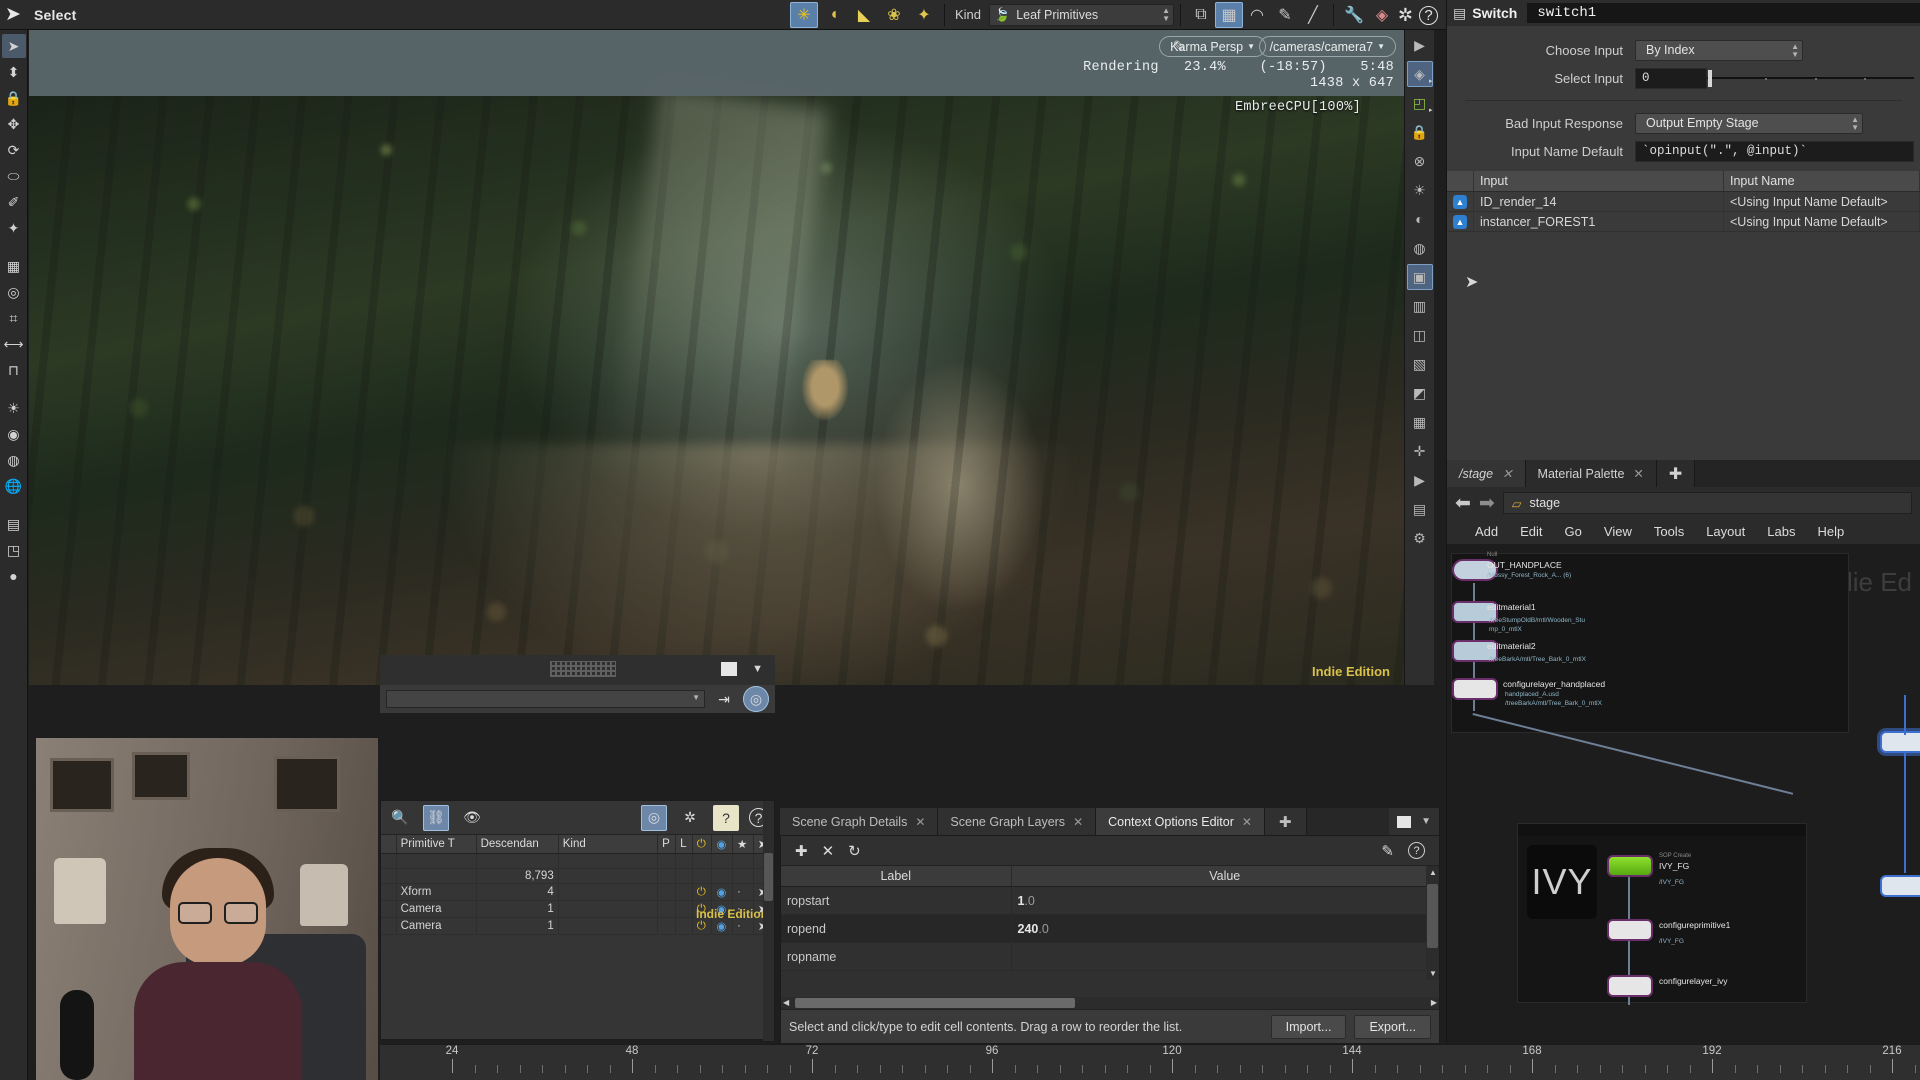 Image resolution: width=1920 pixels, height=1080 pixels. What do you see at coordinates (14, 486) in the screenshot?
I see `globe-tool-icon: 🌐` at bounding box center [14, 486].